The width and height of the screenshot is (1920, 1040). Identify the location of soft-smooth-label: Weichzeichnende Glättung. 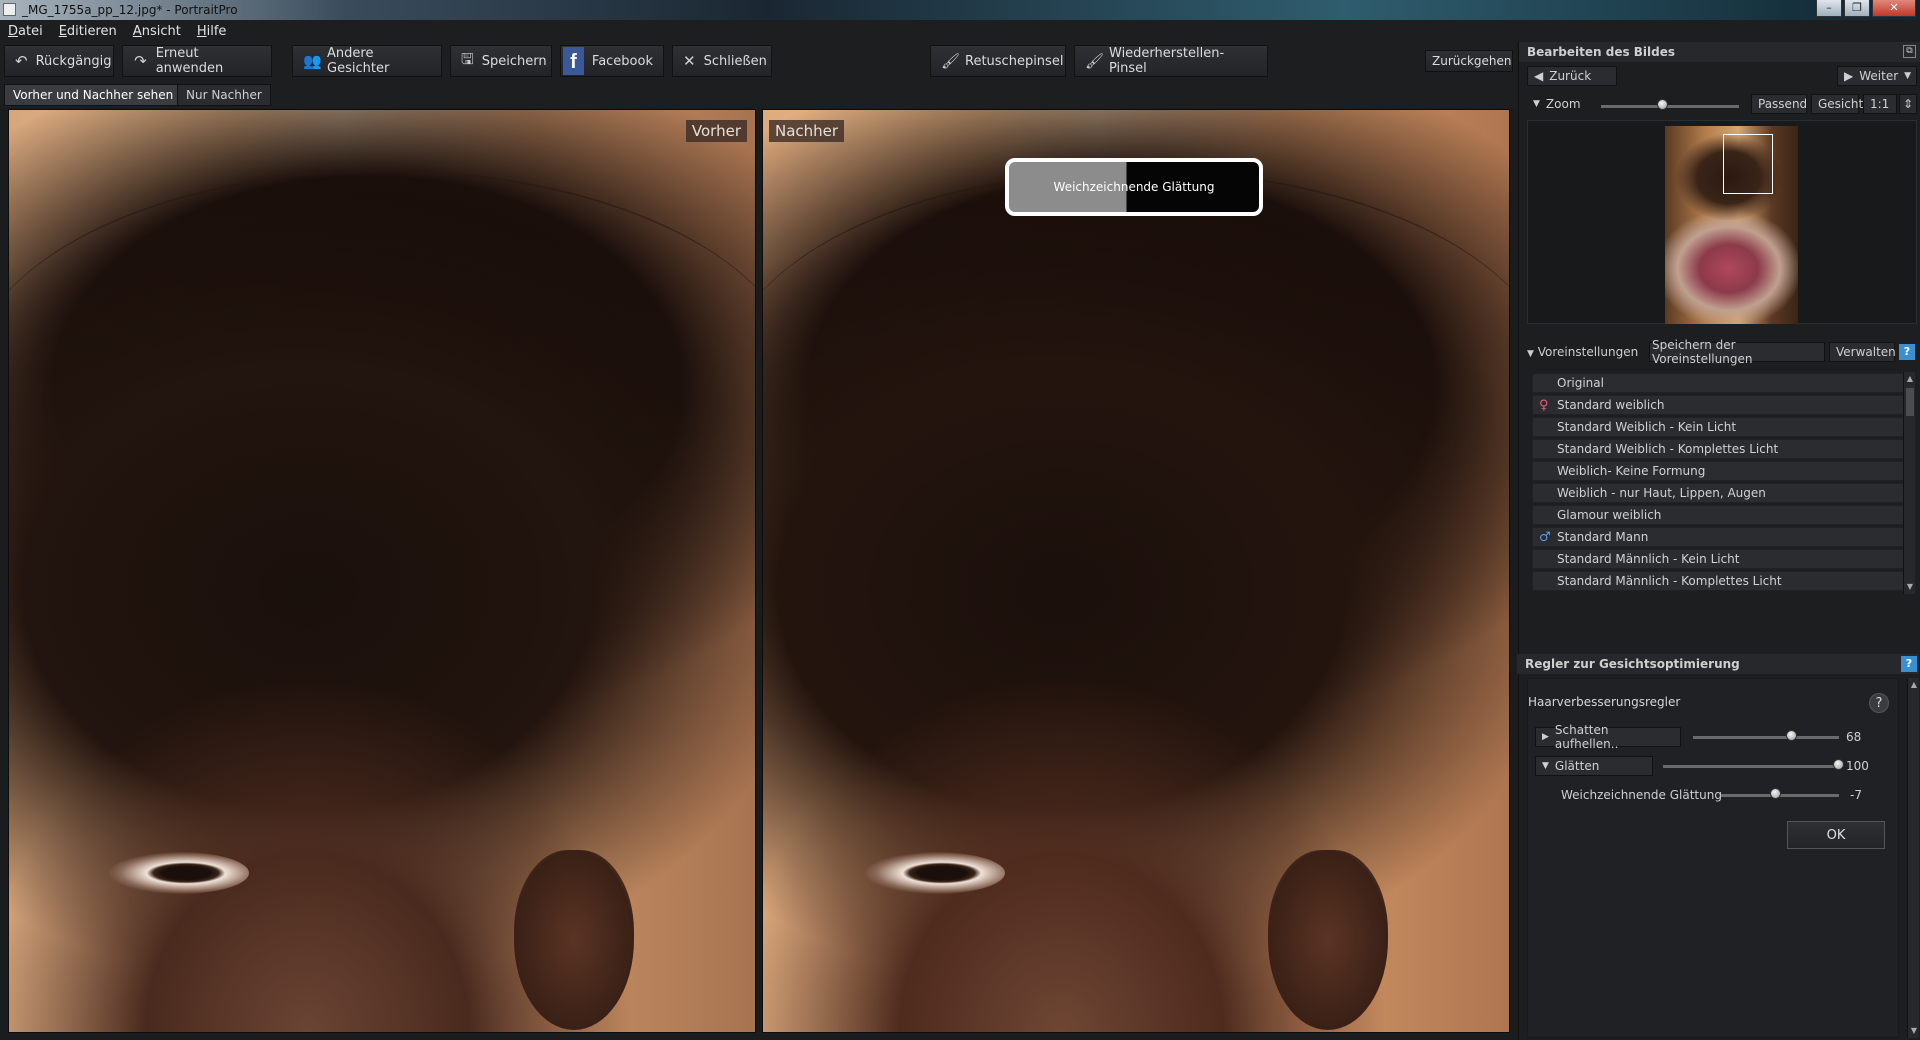
(1641, 795).